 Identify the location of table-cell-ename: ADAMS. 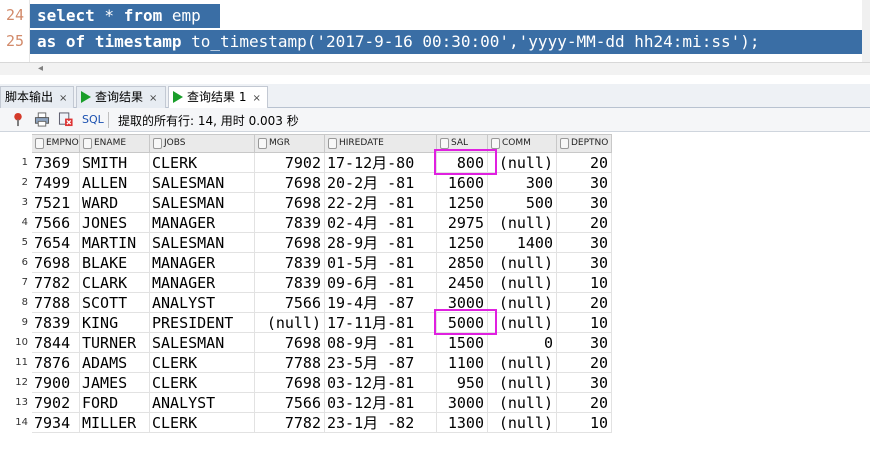
(115, 363).